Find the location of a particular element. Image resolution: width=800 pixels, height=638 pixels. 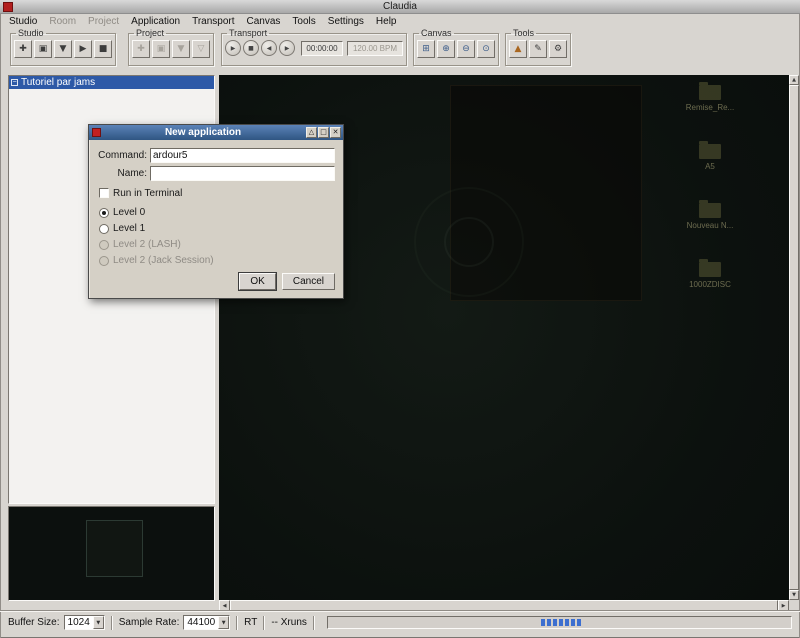

toolbar-group-canvas: Canvas ⊞ ⊕ ⊖ ⊙ is located at coordinates (456, 47).